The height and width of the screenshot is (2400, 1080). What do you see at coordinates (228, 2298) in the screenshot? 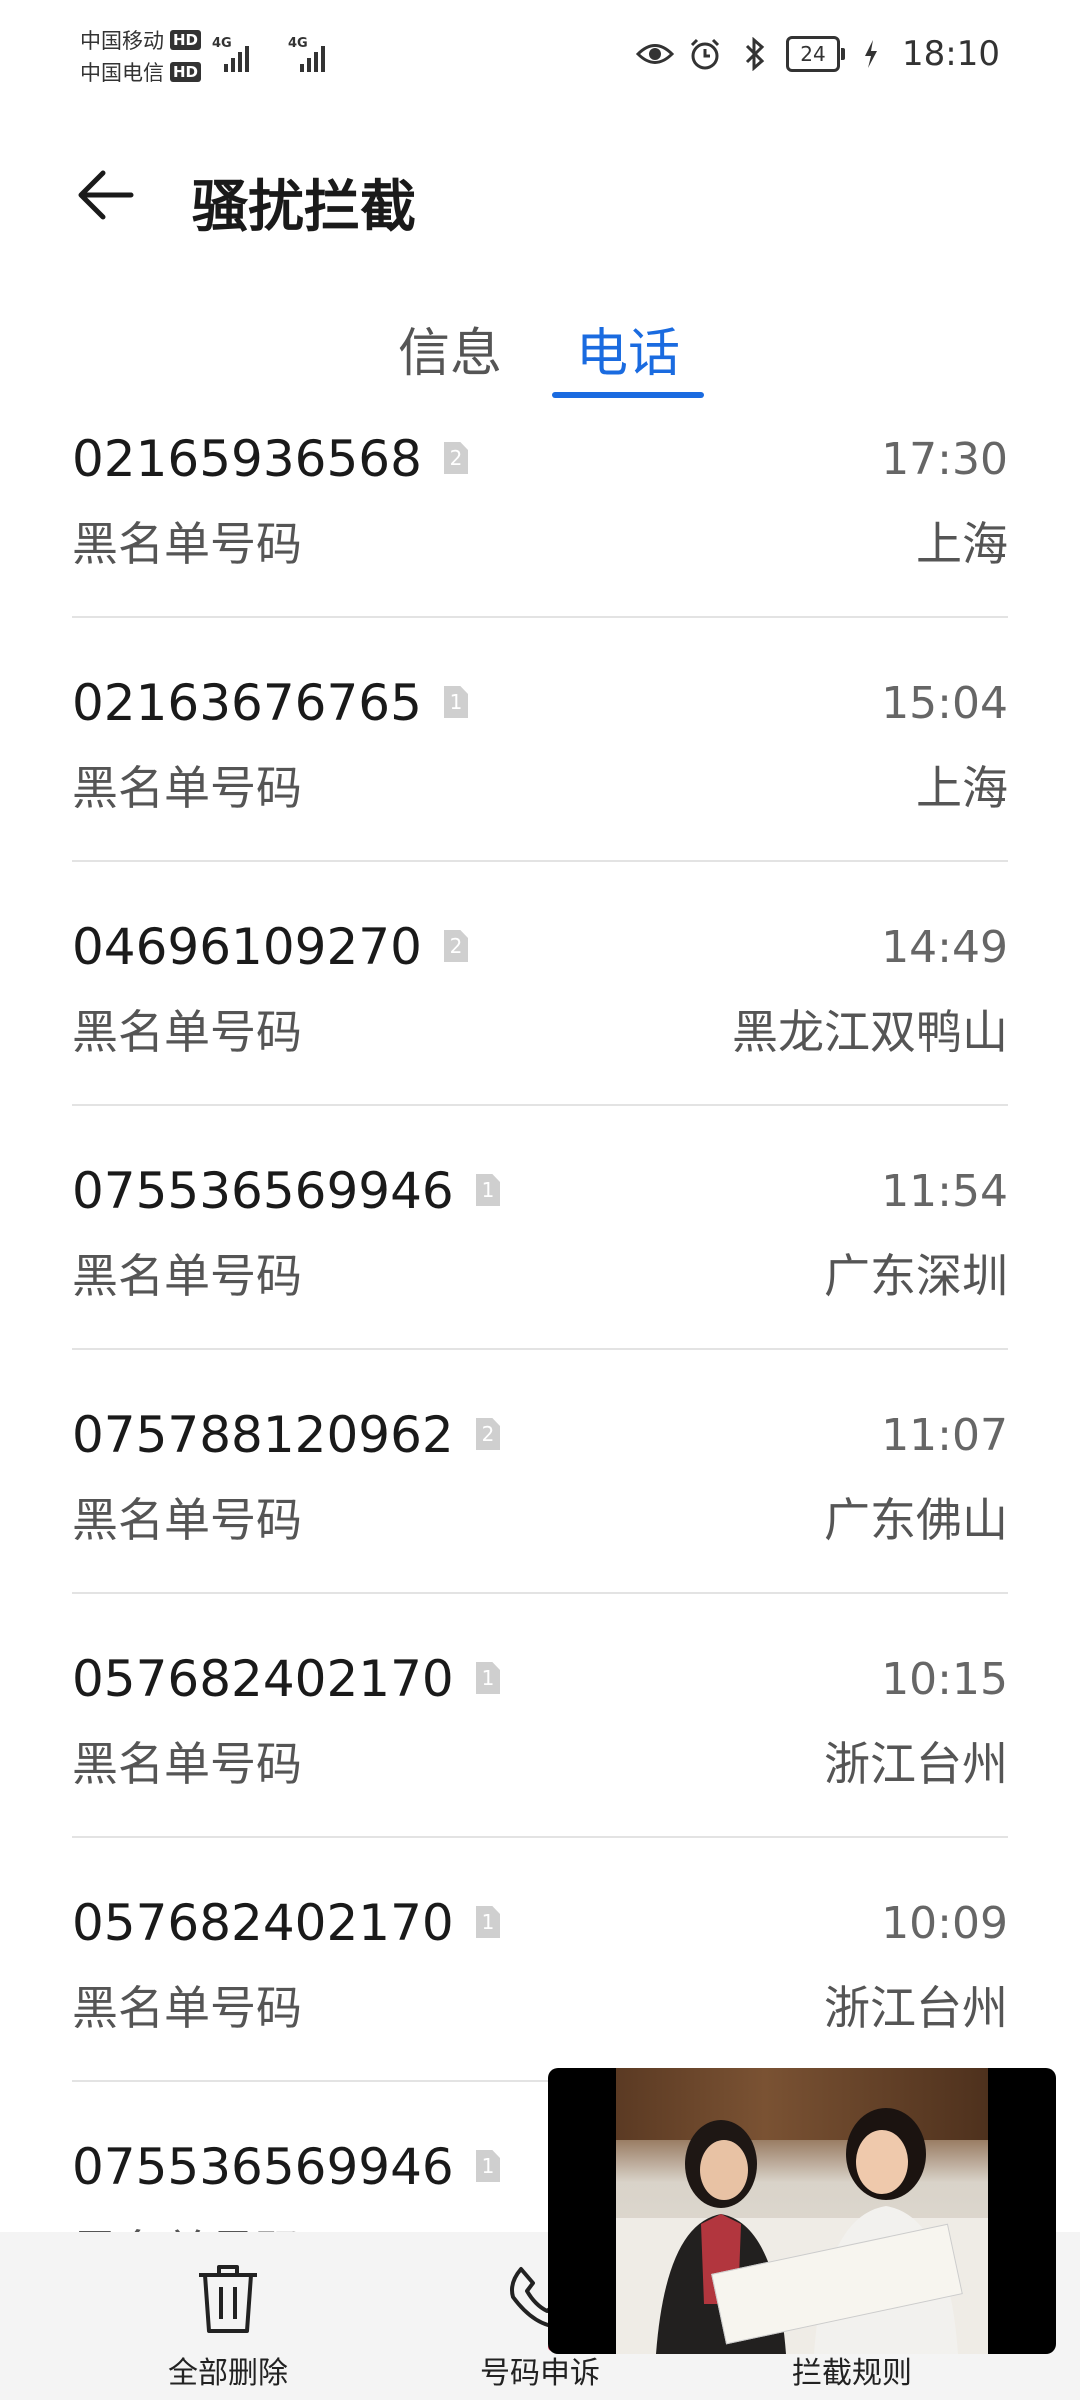
I see `trash-icon` at bounding box center [228, 2298].